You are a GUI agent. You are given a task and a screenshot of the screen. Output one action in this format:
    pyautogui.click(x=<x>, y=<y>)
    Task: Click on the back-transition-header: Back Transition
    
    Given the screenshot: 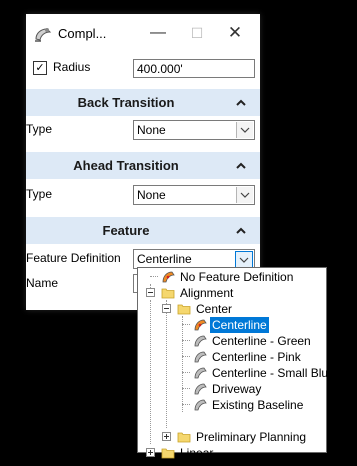 What is the action you would take?
    pyautogui.click(x=143, y=102)
    